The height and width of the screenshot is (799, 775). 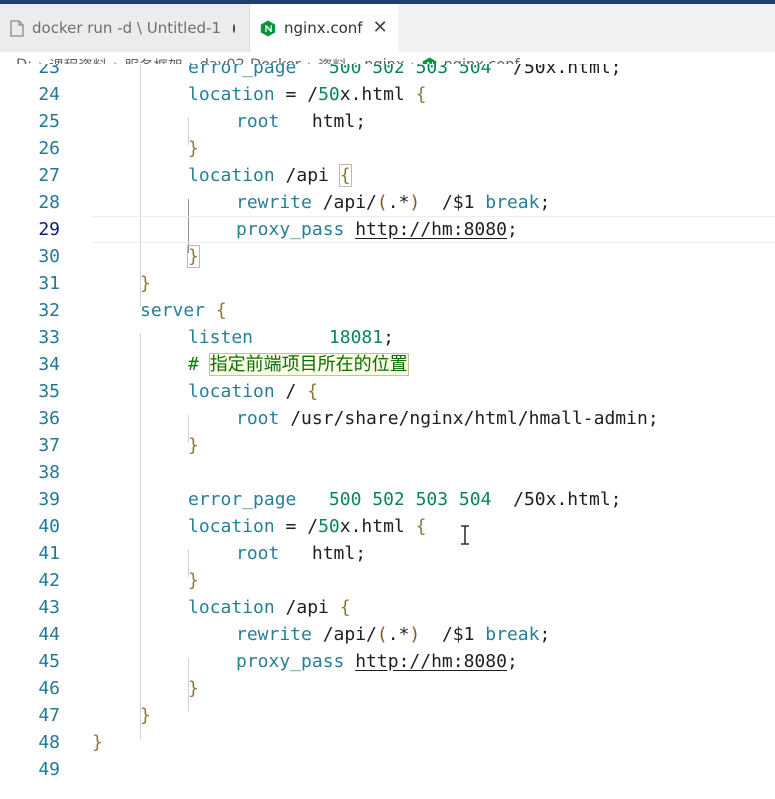 What do you see at coordinates (387, 580) in the screenshot?
I see `code-line: 42}` at bounding box center [387, 580].